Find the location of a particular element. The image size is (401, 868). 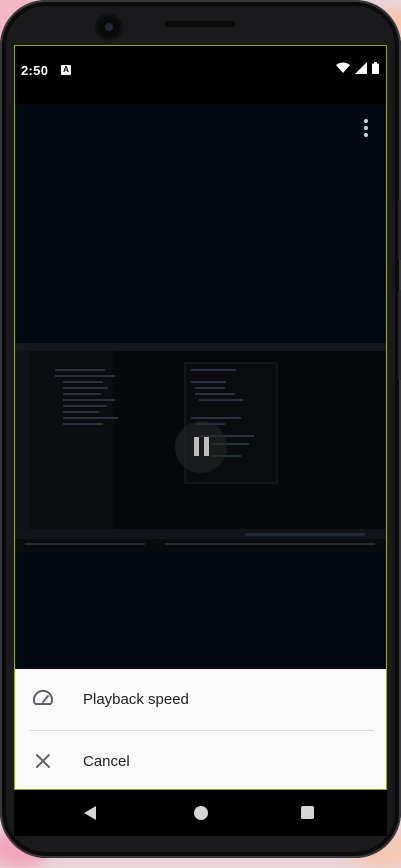

status-time: 2:50 is located at coordinates (35, 70).